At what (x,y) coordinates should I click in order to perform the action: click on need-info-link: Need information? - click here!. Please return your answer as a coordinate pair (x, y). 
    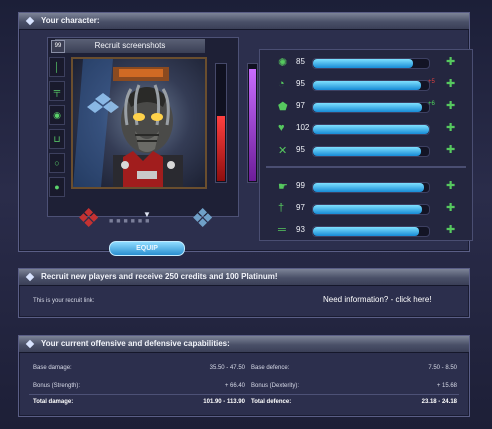
    Looking at the image, I should click on (377, 299).